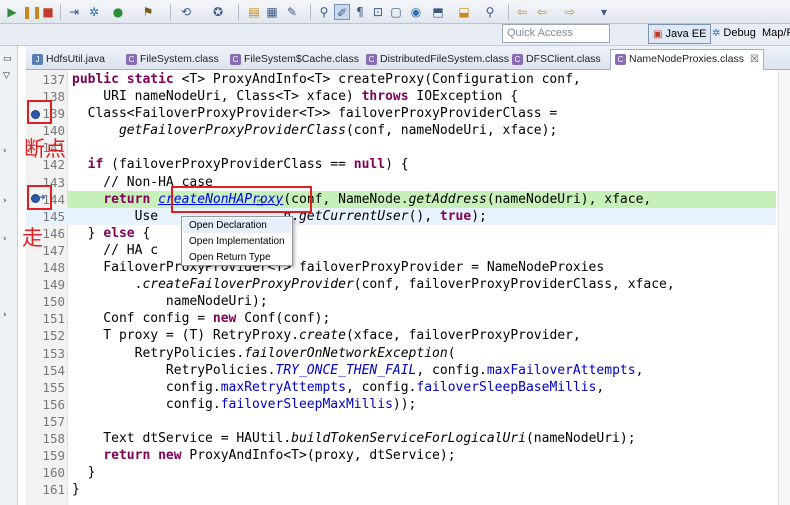  Describe the element at coordinates (542, 12) in the screenshot. I see `forward-icon: ⇦` at that location.